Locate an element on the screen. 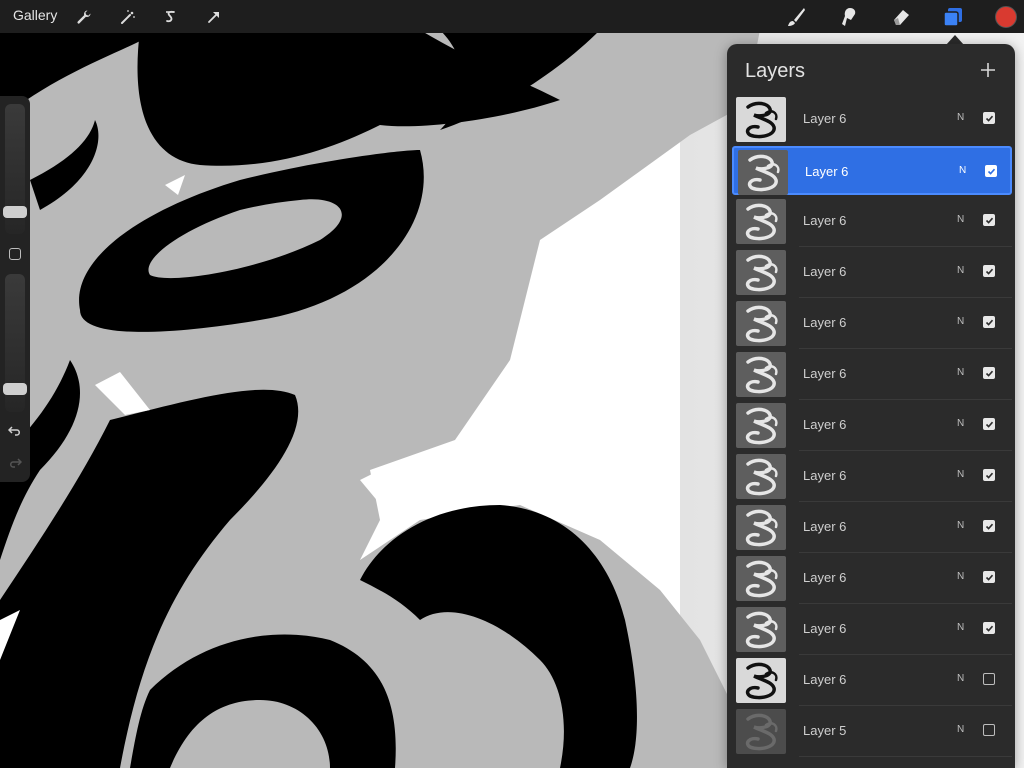  adjustments-icon is located at coordinates (128, 17).